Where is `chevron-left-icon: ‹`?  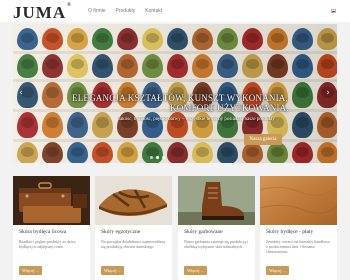 chevron-left-icon: ‹ is located at coordinates (21, 93).